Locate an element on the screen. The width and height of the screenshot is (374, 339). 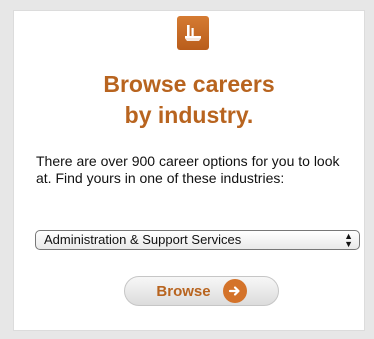
browse-button: Browse is located at coordinates (201, 291).